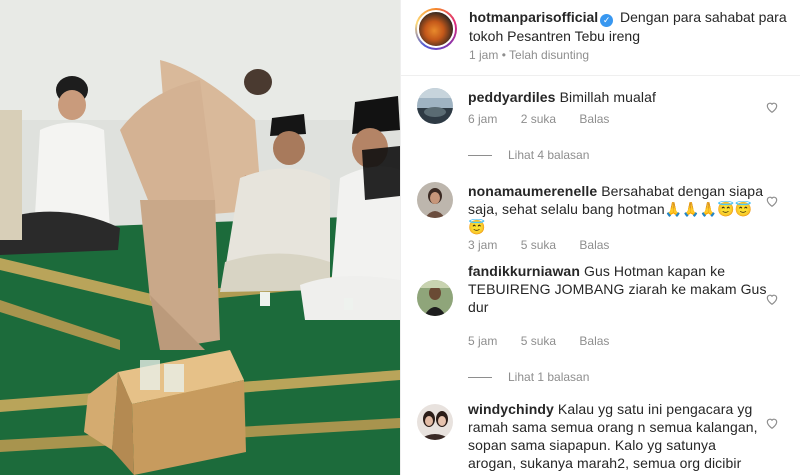 Image resolution: width=800 pixels, height=475 pixels. What do you see at coordinates (538, 119) in the screenshot?
I see `comment-likes: 2 suka` at bounding box center [538, 119].